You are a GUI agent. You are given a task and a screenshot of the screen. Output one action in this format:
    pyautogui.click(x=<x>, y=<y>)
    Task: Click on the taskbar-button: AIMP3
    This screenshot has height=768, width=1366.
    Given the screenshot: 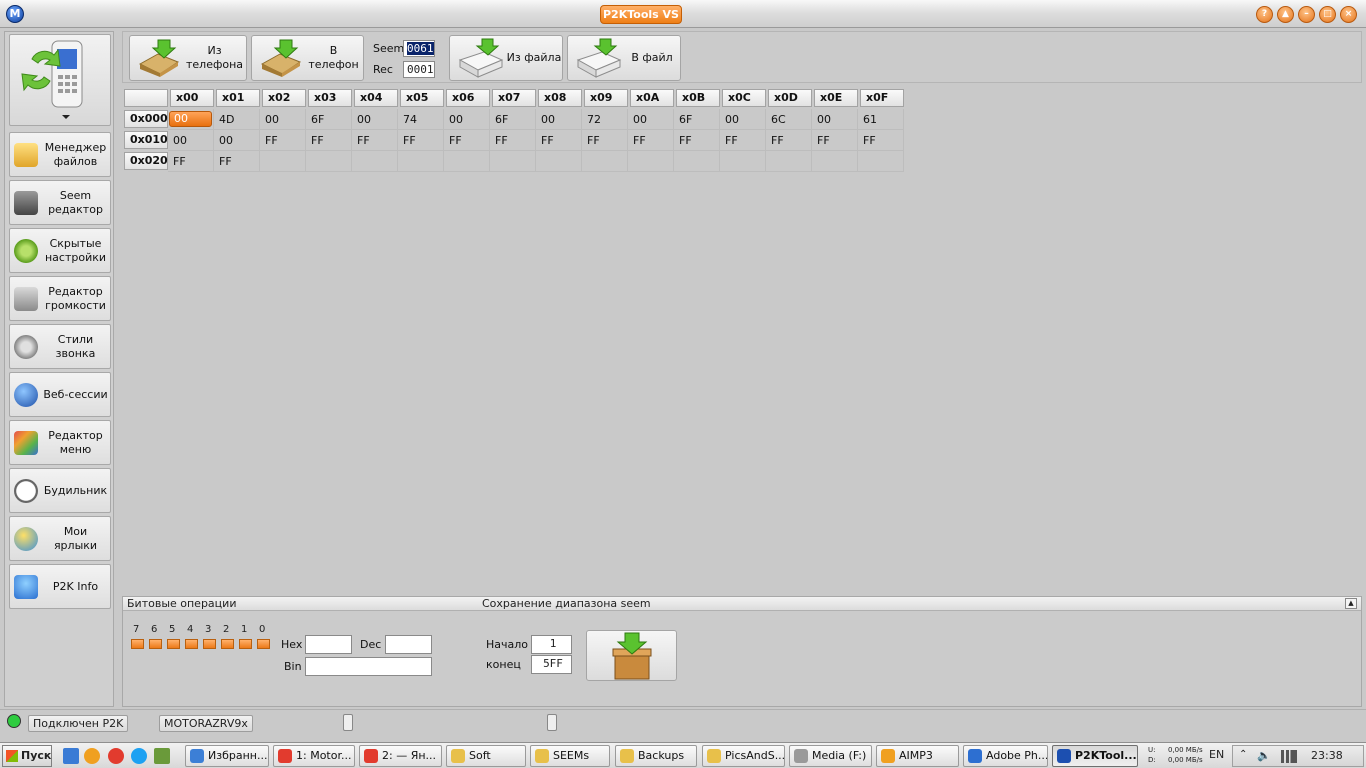 What is the action you would take?
    pyautogui.click(x=917, y=756)
    